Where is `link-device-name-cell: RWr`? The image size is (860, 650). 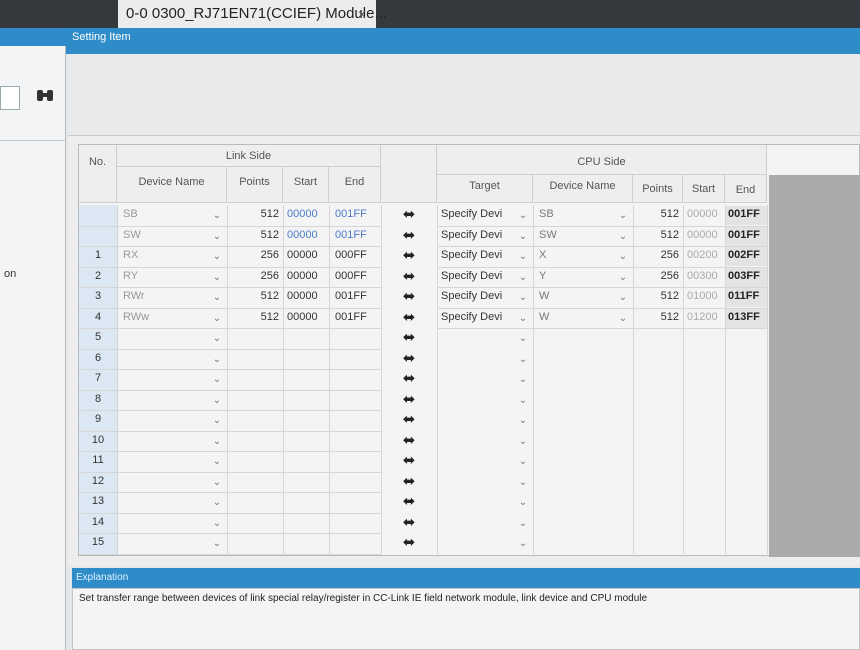
link-device-name-cell: RWr is located at coordinates (168, 296).